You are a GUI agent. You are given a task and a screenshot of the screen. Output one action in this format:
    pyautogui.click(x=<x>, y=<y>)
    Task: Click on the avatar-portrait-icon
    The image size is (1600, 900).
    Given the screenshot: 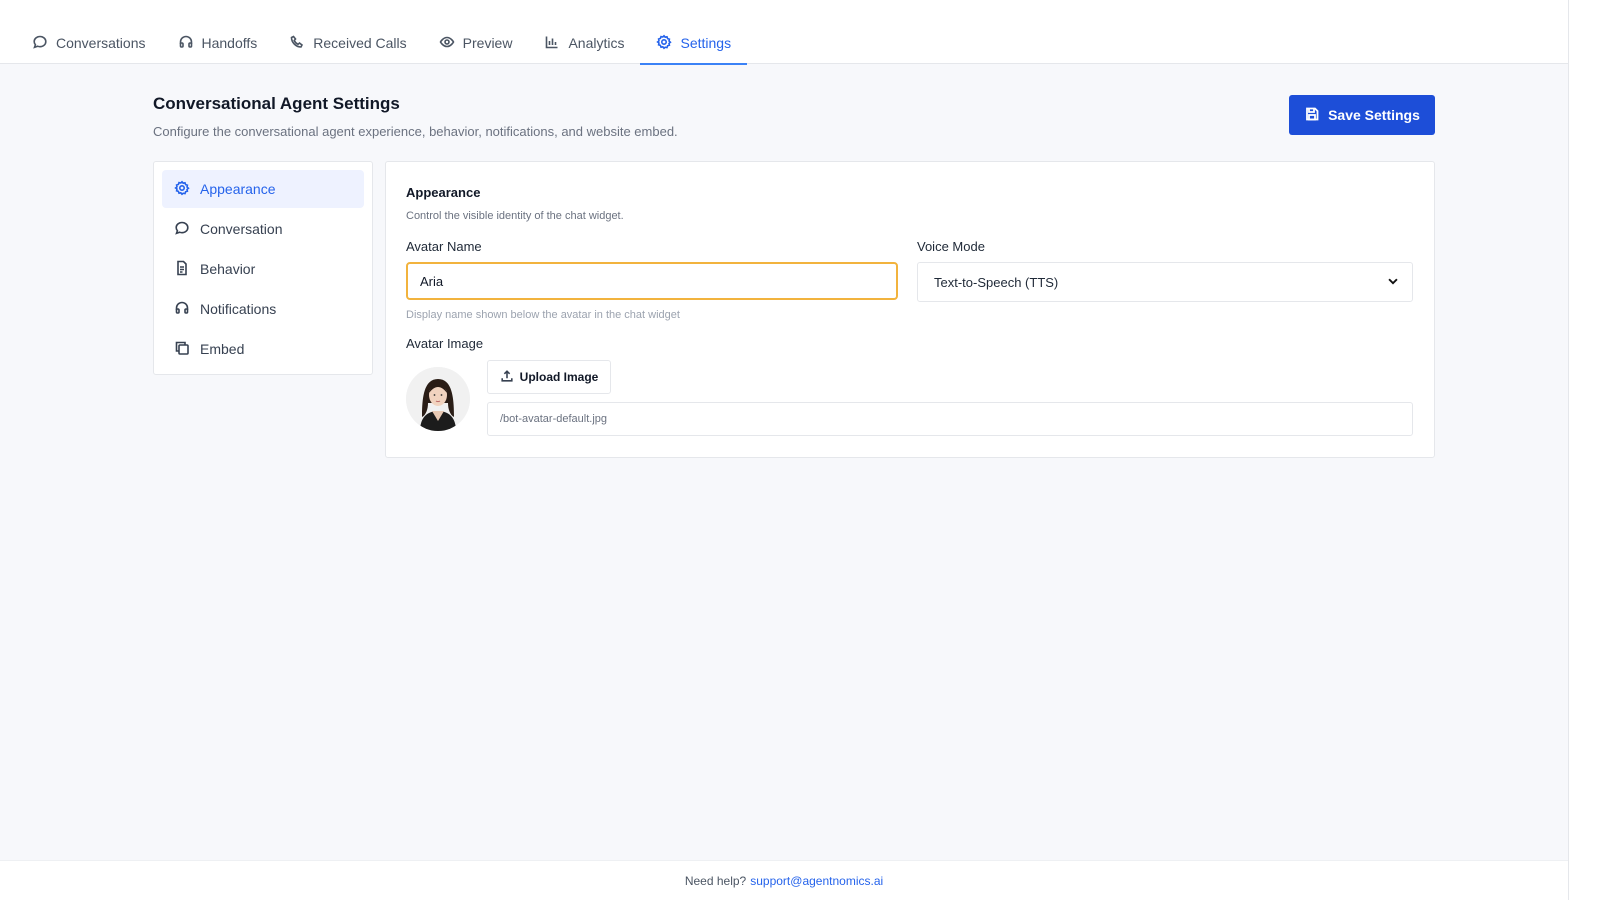 What is the action you would take?
    pyautogui.click(x=438, y=399)
    